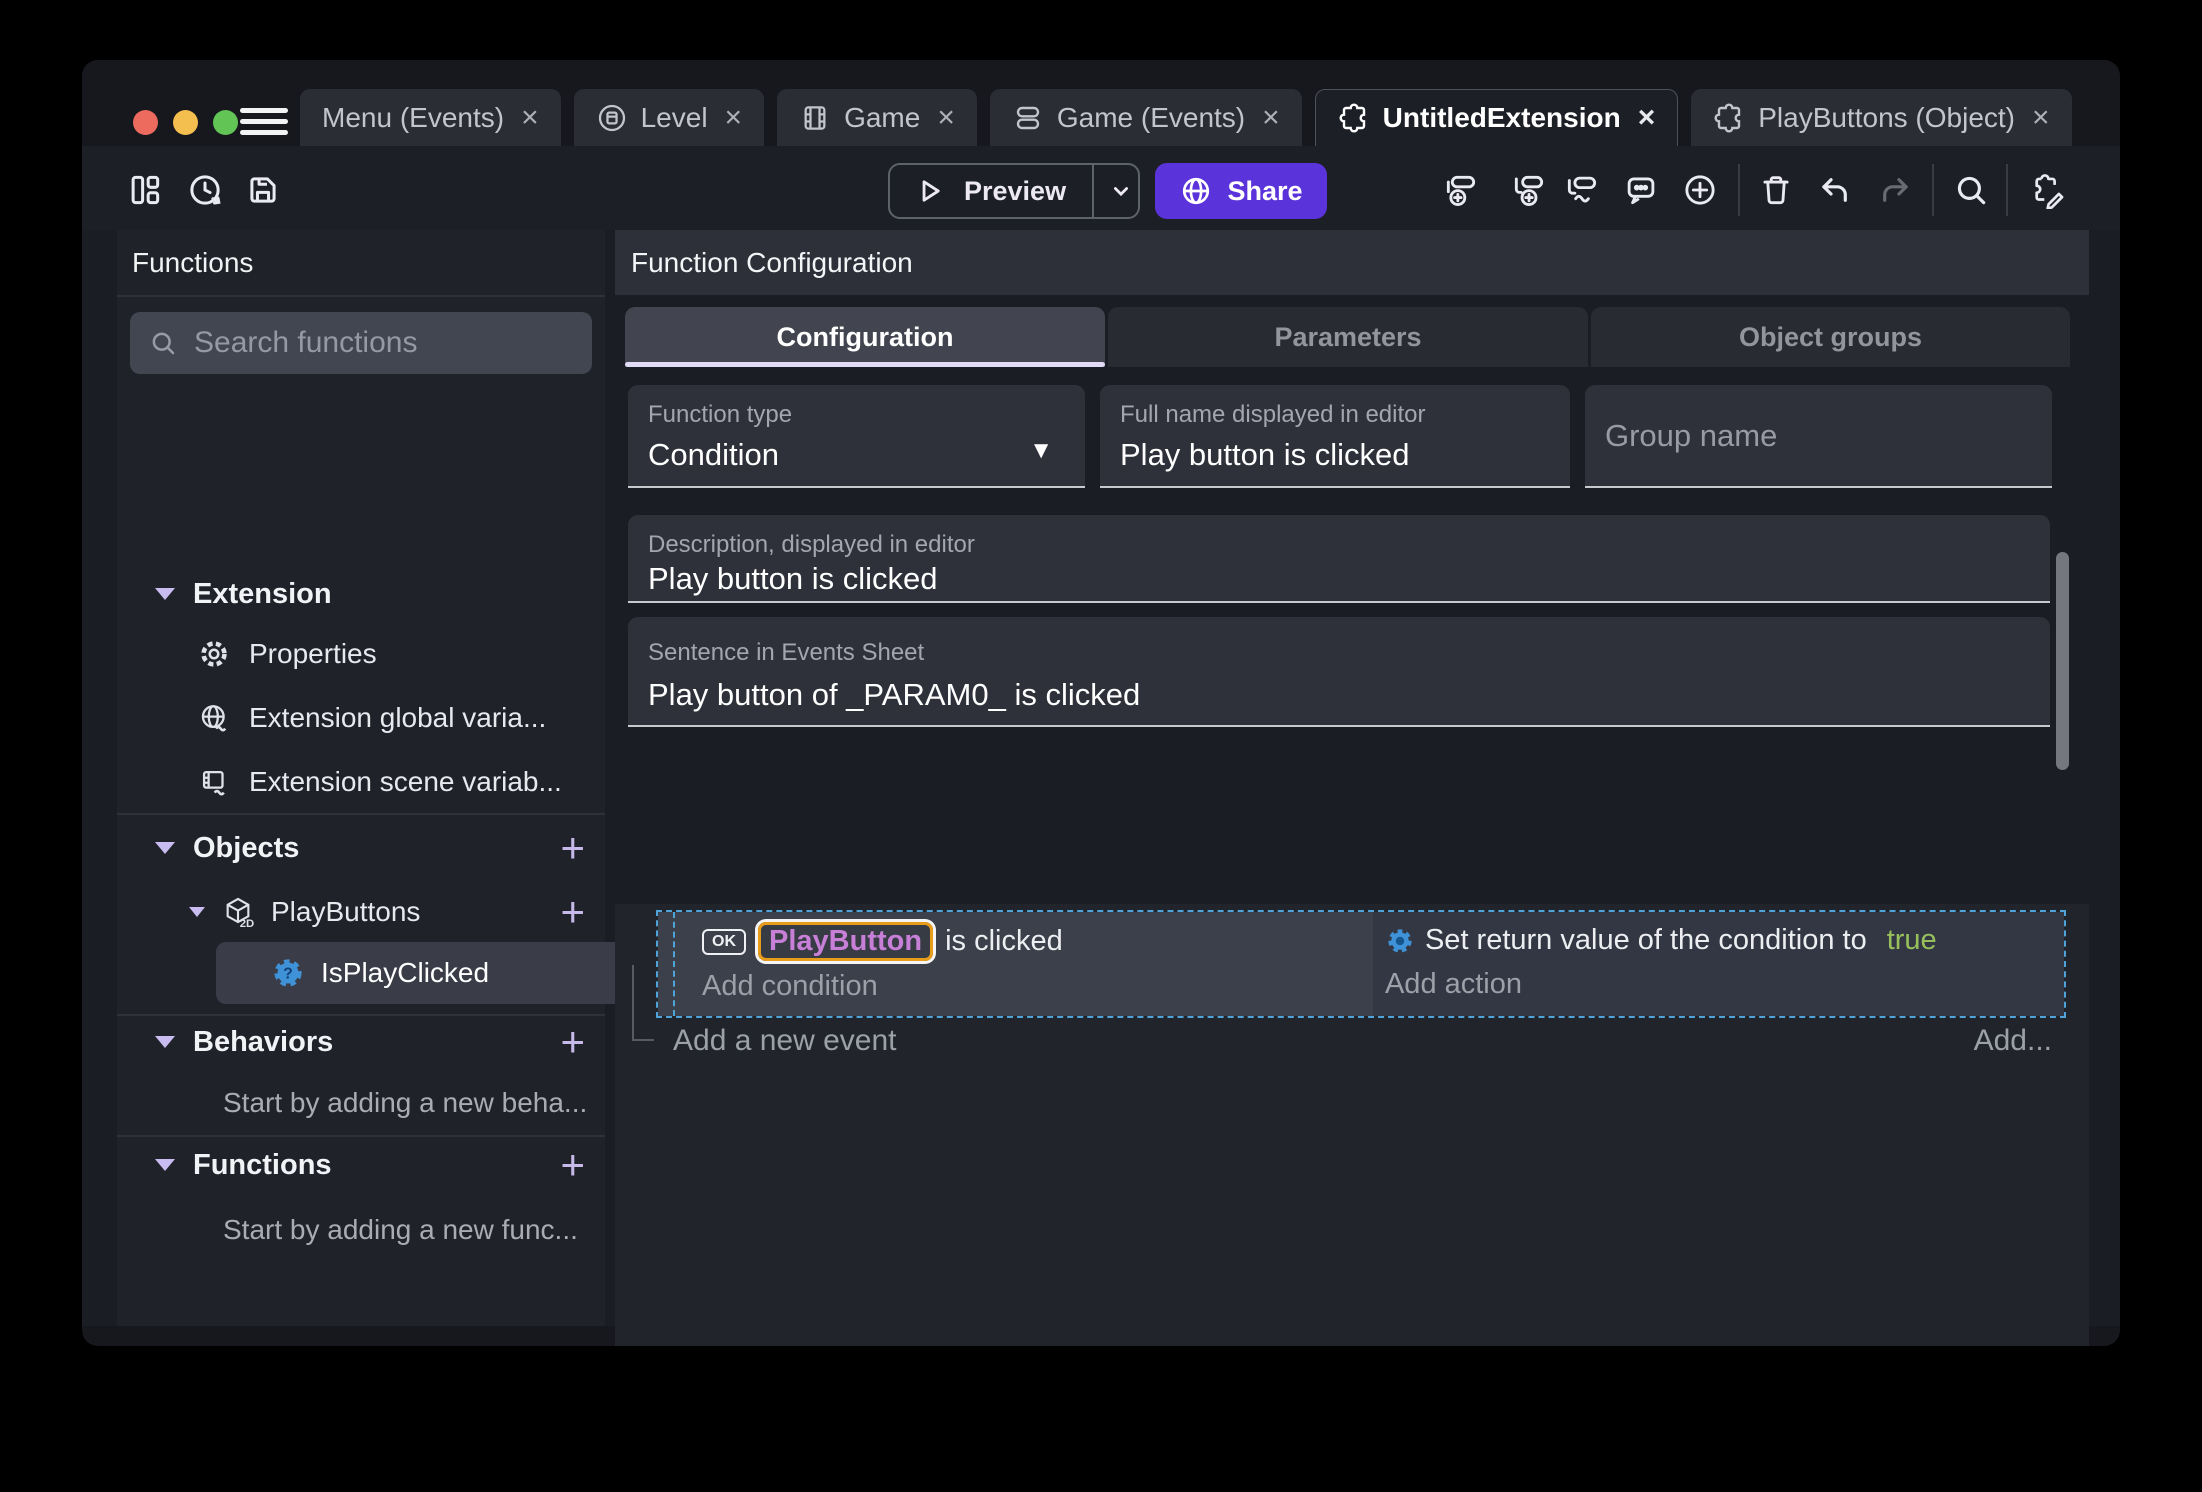 The width and height of the screenshot is (2202, 1492). What do you see at coordinates (674, 964) in the screenshot?
I see `event-selection-edge` at bounding box center [674, 964].